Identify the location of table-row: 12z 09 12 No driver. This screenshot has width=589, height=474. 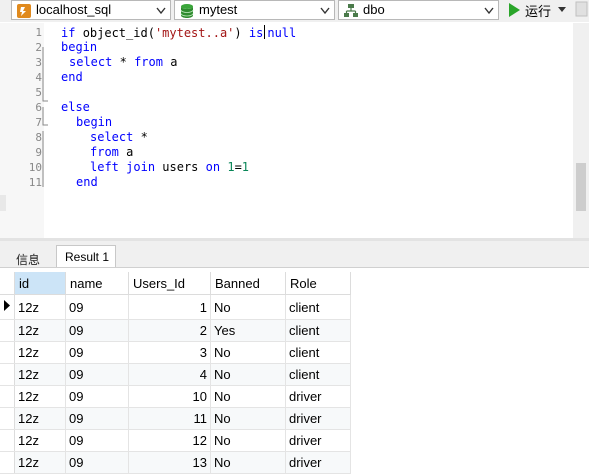
(175, 440).